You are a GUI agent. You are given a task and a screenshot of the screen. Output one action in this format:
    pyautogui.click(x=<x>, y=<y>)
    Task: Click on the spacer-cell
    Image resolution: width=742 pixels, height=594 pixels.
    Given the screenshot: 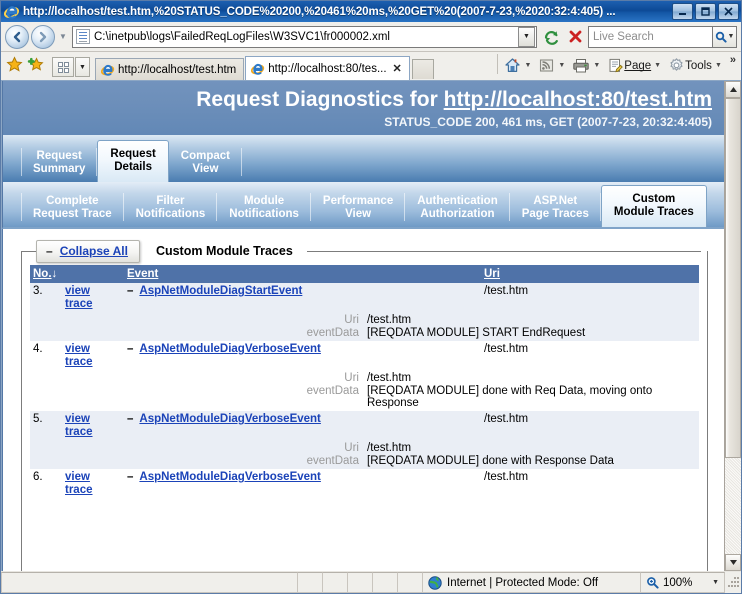 What is the action you would take?
    pyautogui.click(x=77, y=454)
    